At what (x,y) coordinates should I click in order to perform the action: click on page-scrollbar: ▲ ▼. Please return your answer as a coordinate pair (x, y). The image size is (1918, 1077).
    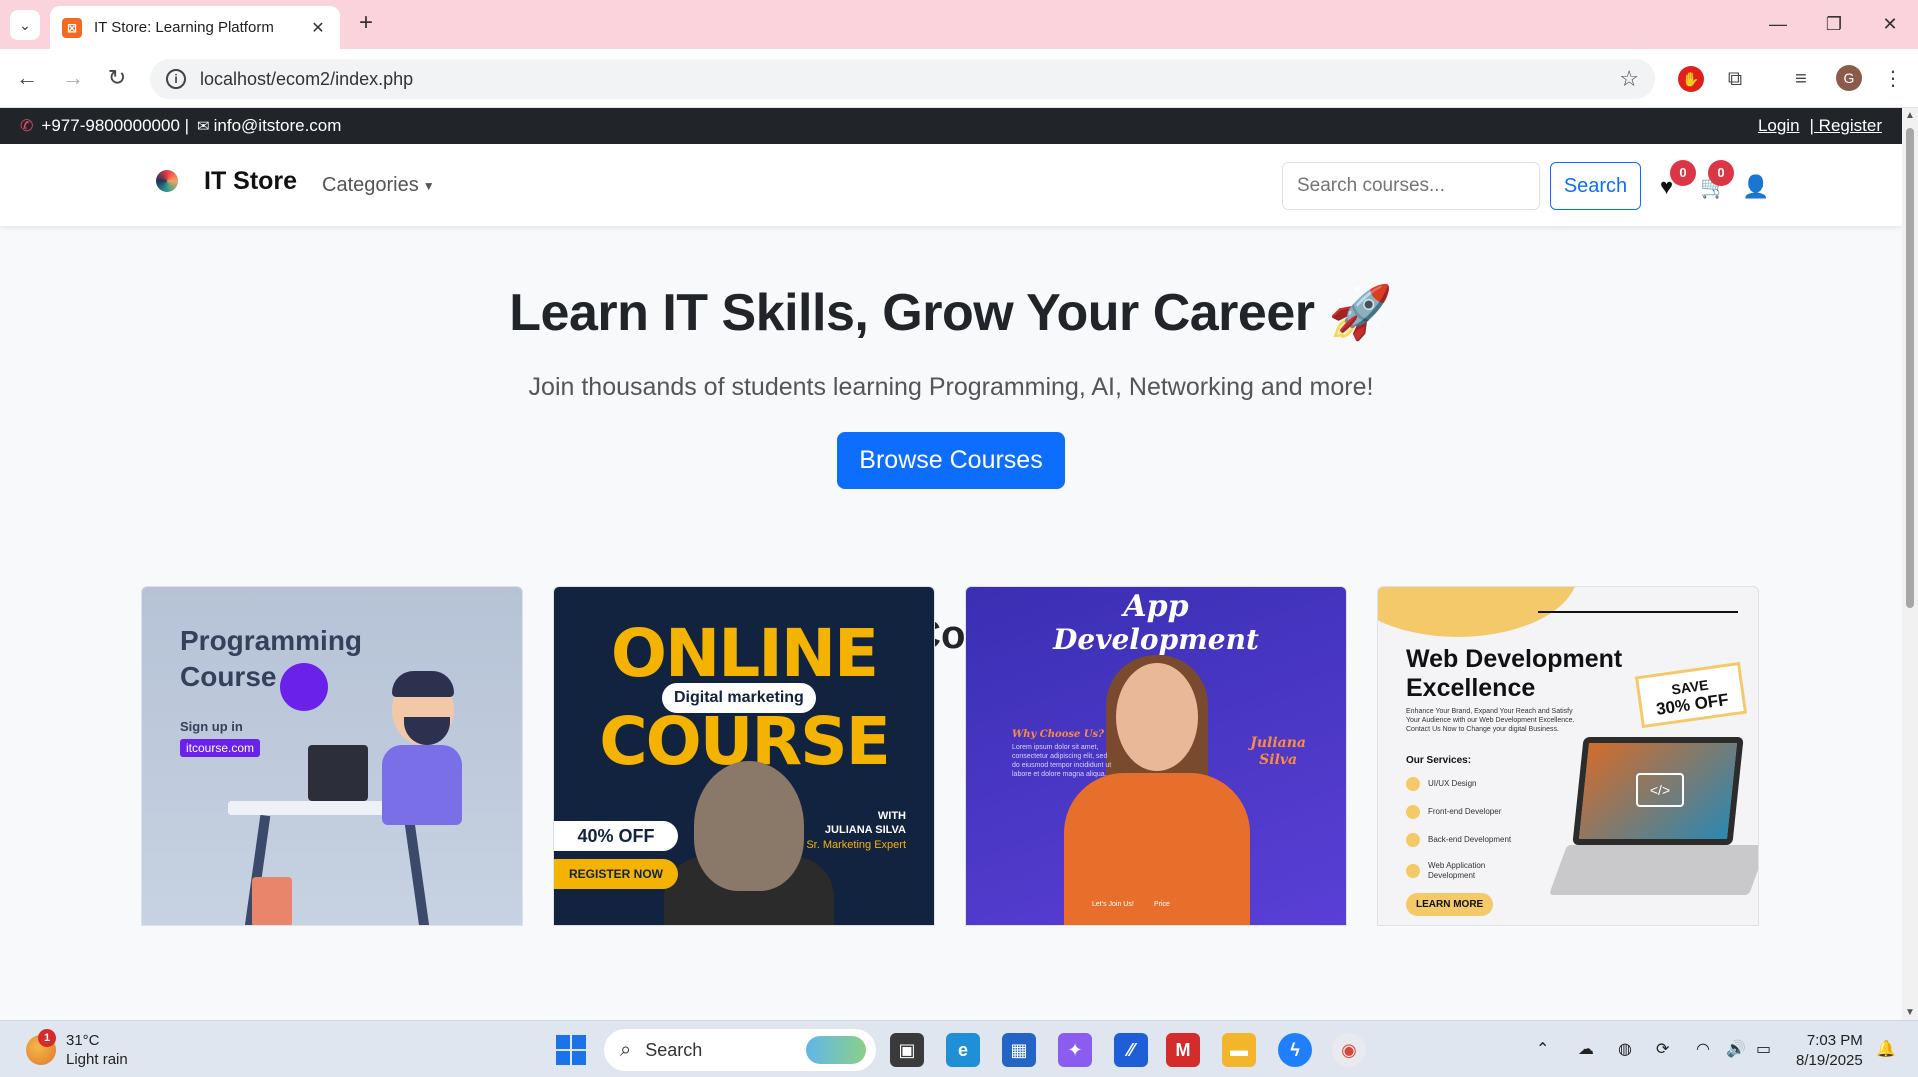
    Looking at the image, I should click on (1910, 564).